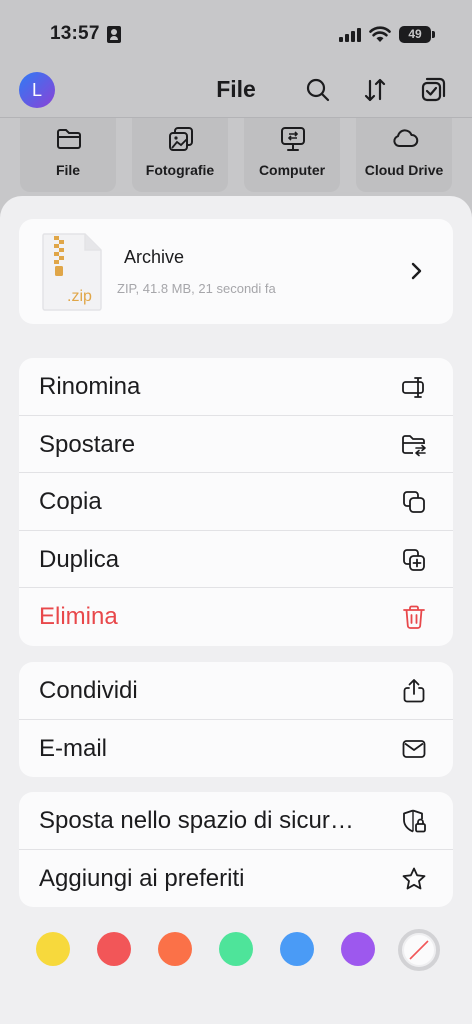 The image size is (472, 1024). What do you see at coordinates (236, 271) in the screenshot?
I see `file-card: .zip Archive ZIP, 41.8 MB, 21 secondi fa` at bounding box center [236, 271].